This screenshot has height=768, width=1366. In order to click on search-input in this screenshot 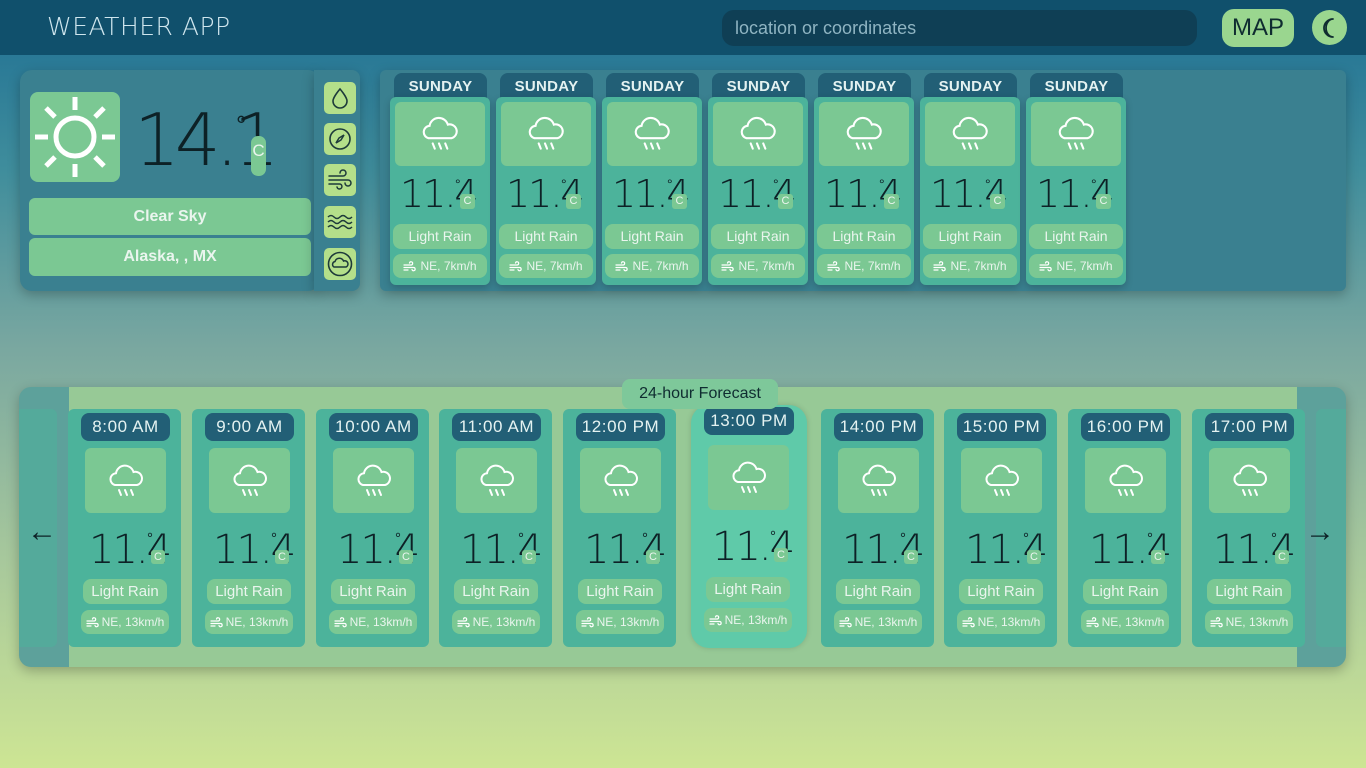, I will do `click(959, 28)`.